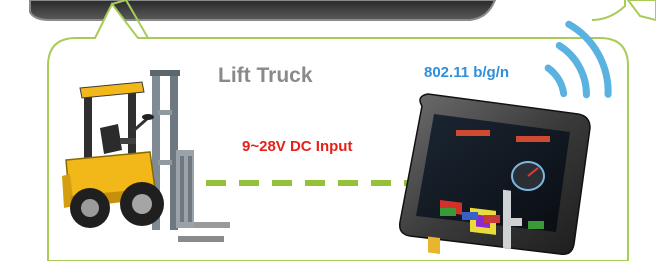 Image resolution: width=656 pixels, height=261 pixels. Describe the element at coordinates (265, 75) in the screenshot. I see `device-label: Lift Truck` at that location.